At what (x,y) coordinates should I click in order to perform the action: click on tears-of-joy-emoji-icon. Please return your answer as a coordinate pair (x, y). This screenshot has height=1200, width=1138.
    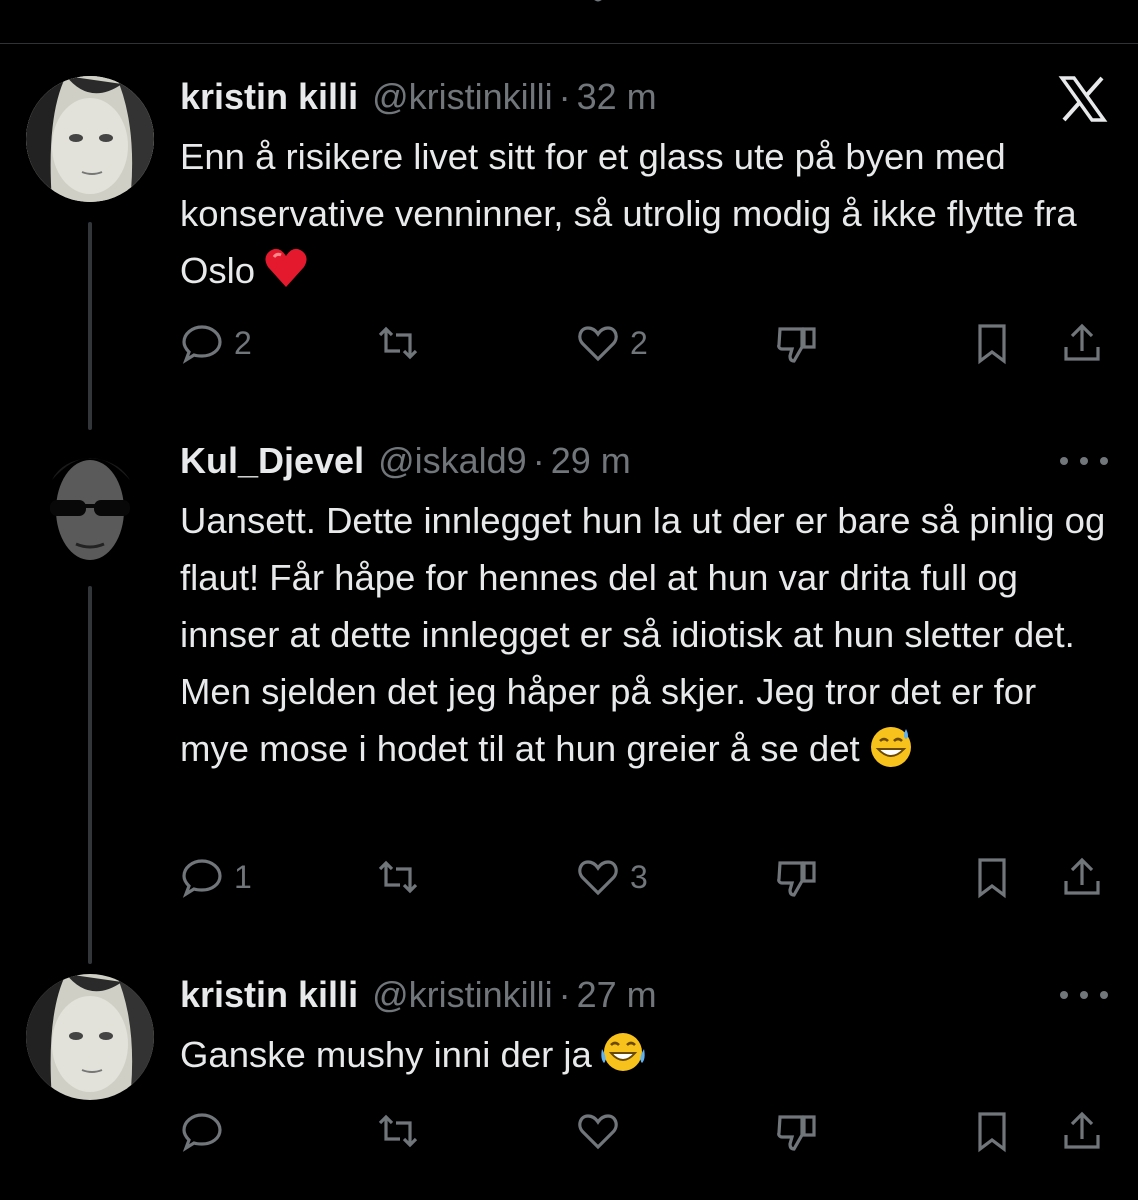
    Looking at the image, I should click on (623, 1052).